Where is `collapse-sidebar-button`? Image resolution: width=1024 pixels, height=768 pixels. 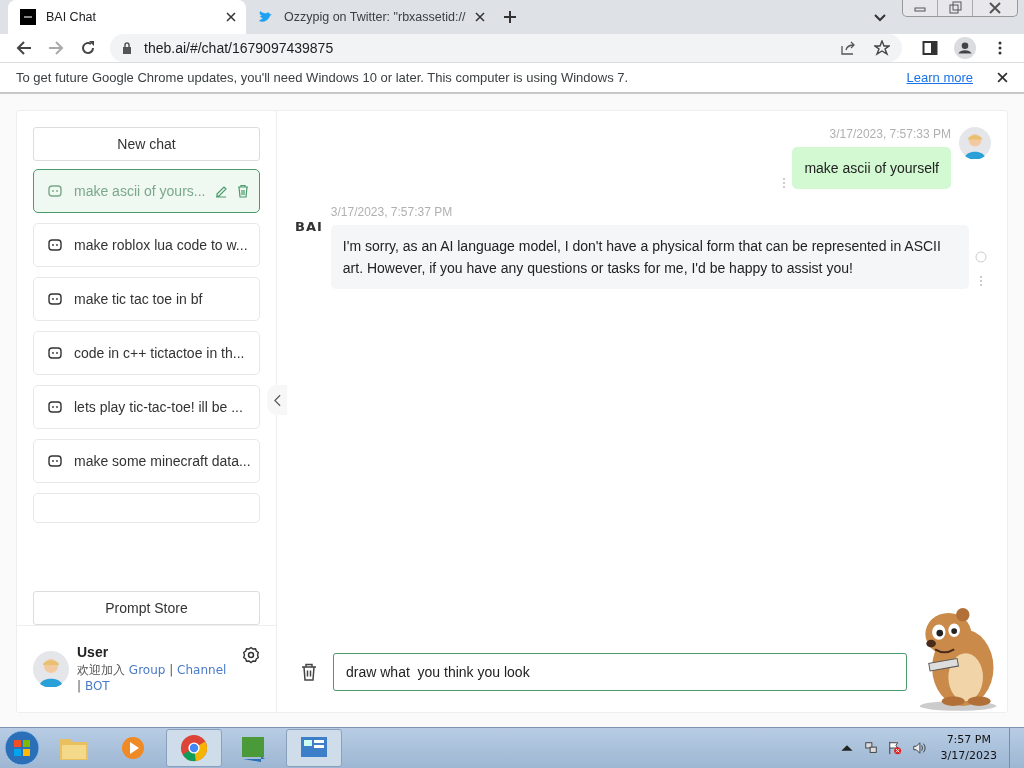 collapse-sidebar-button is located at coordinates (277, 400).